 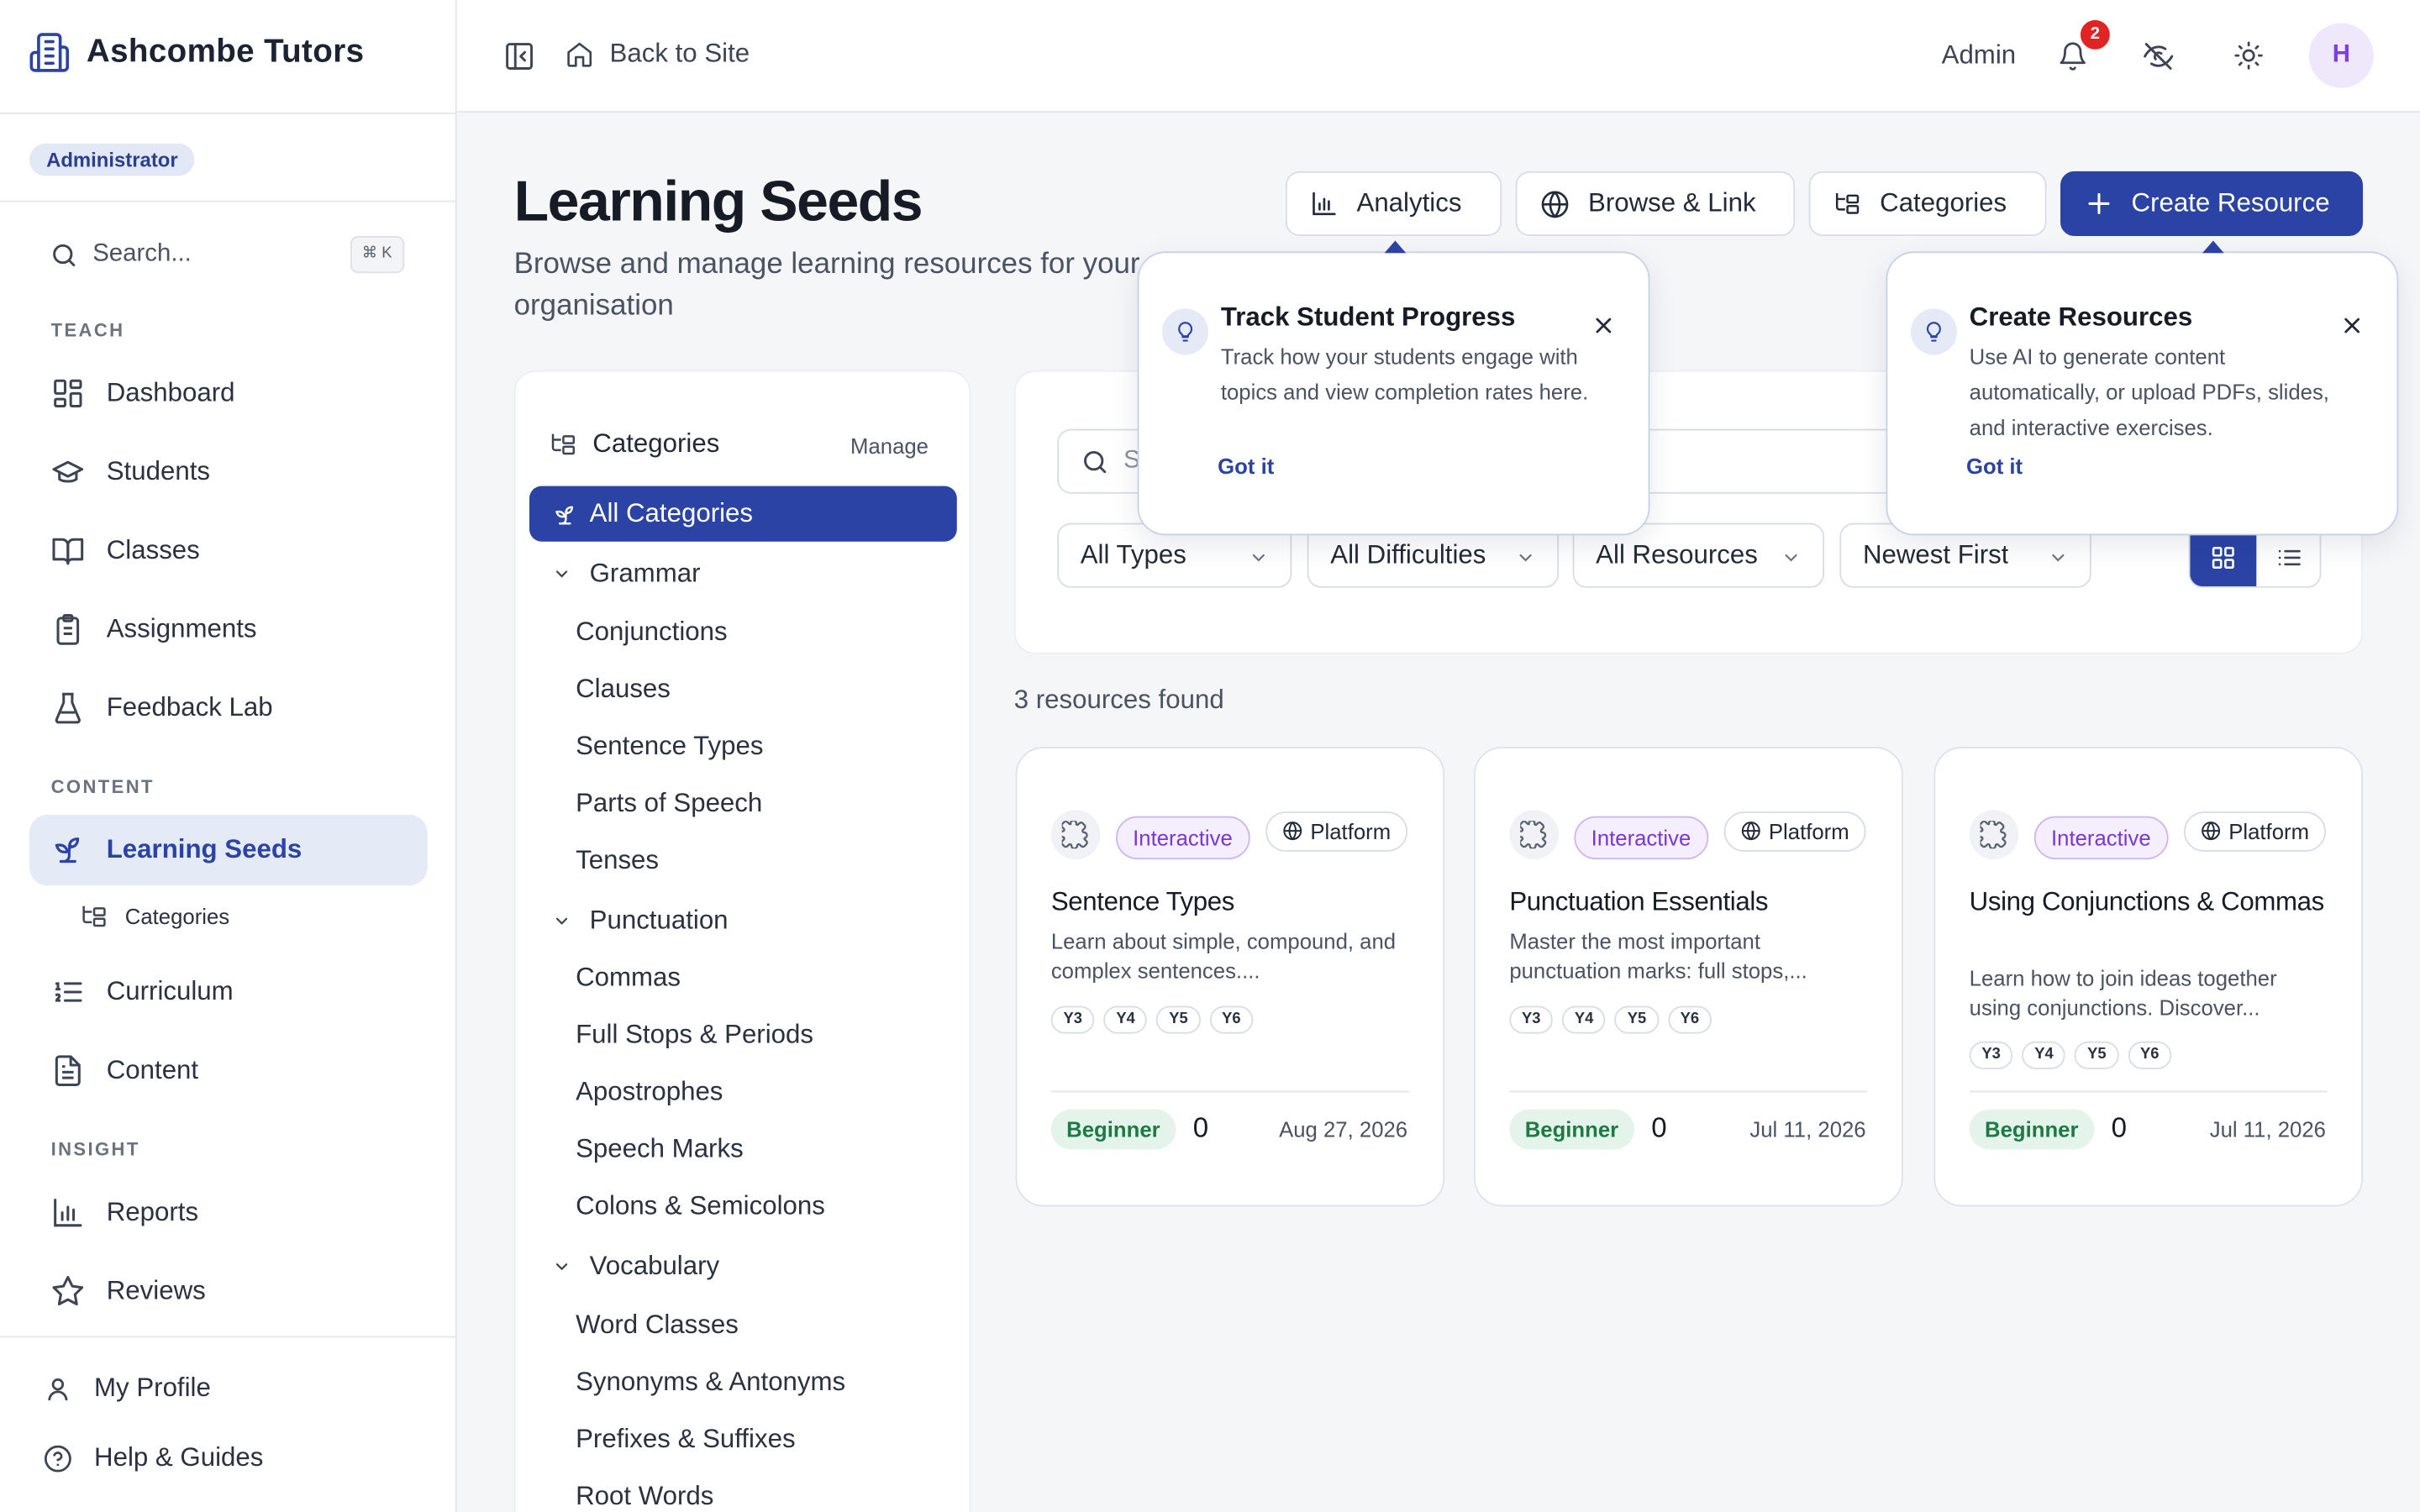 What do you see at coordinates (669, 747) in the screenshot?
I see `category-item: Sentence Types` at bounding box center [669, 747].